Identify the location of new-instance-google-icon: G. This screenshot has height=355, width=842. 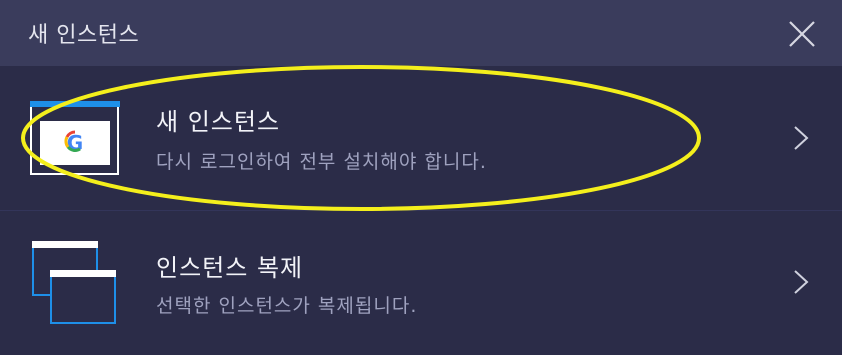
(75, 138).